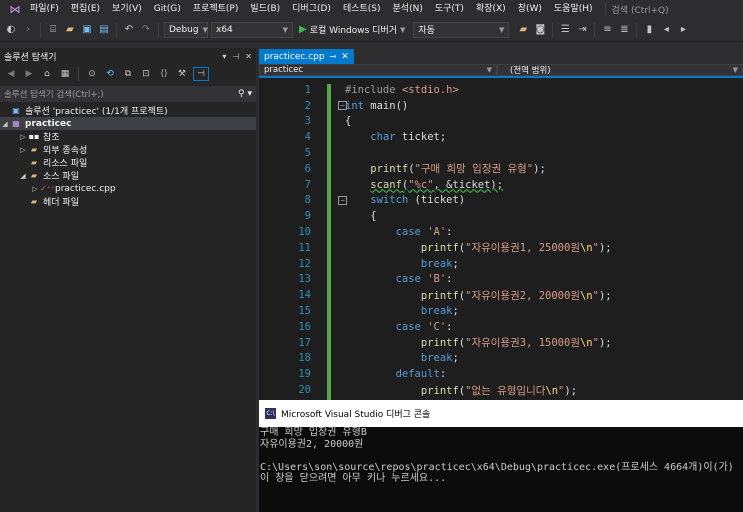  I want to click on menu-item: 편집(E), so click(85, 9).